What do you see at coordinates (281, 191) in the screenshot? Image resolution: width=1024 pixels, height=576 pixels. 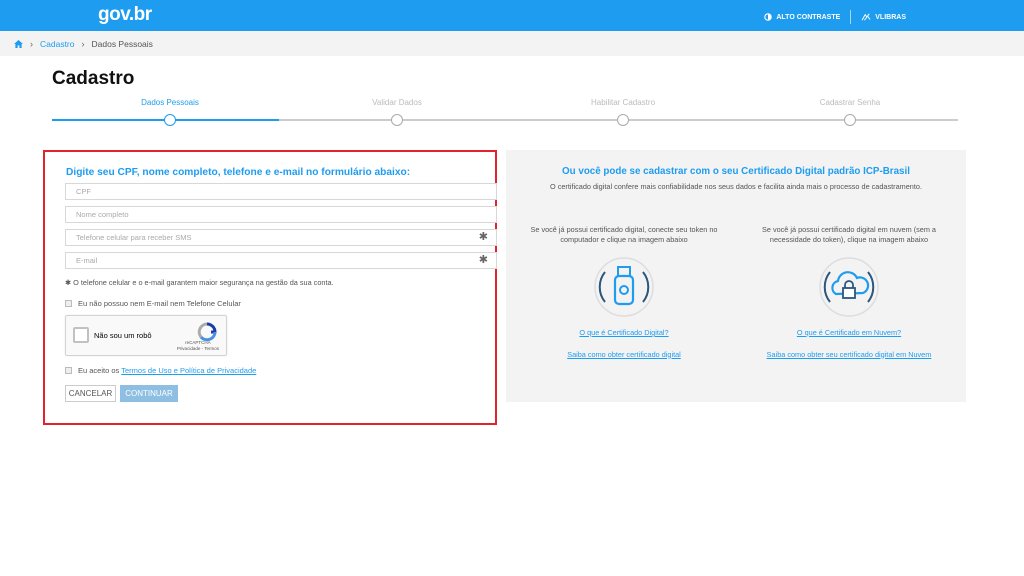 I see `cpf-input: CPF` at bounding box center [281, 191].